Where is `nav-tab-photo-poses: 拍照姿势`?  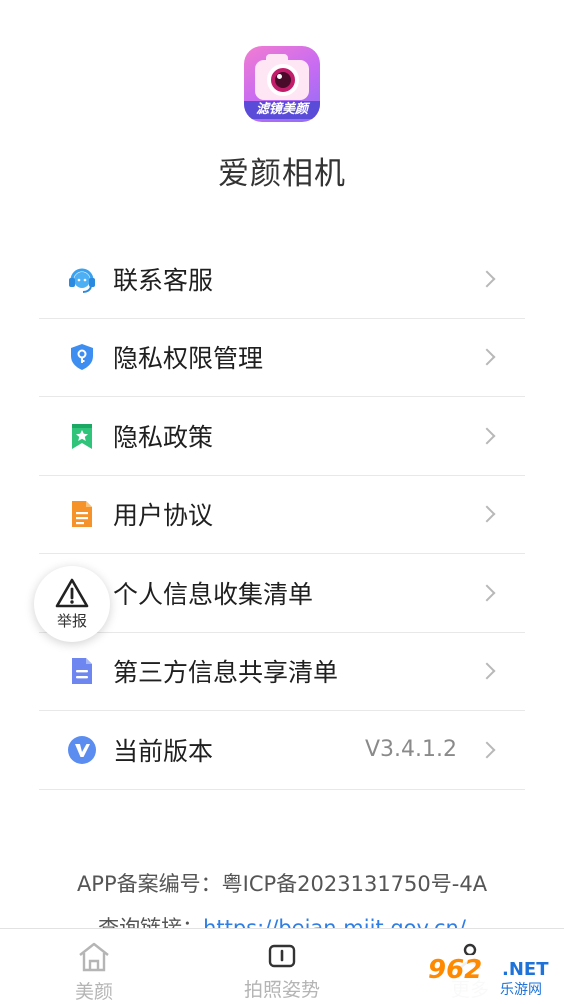 nav-tab-photo-poses: 拍照姿势 is located at coordinates (282, 966).